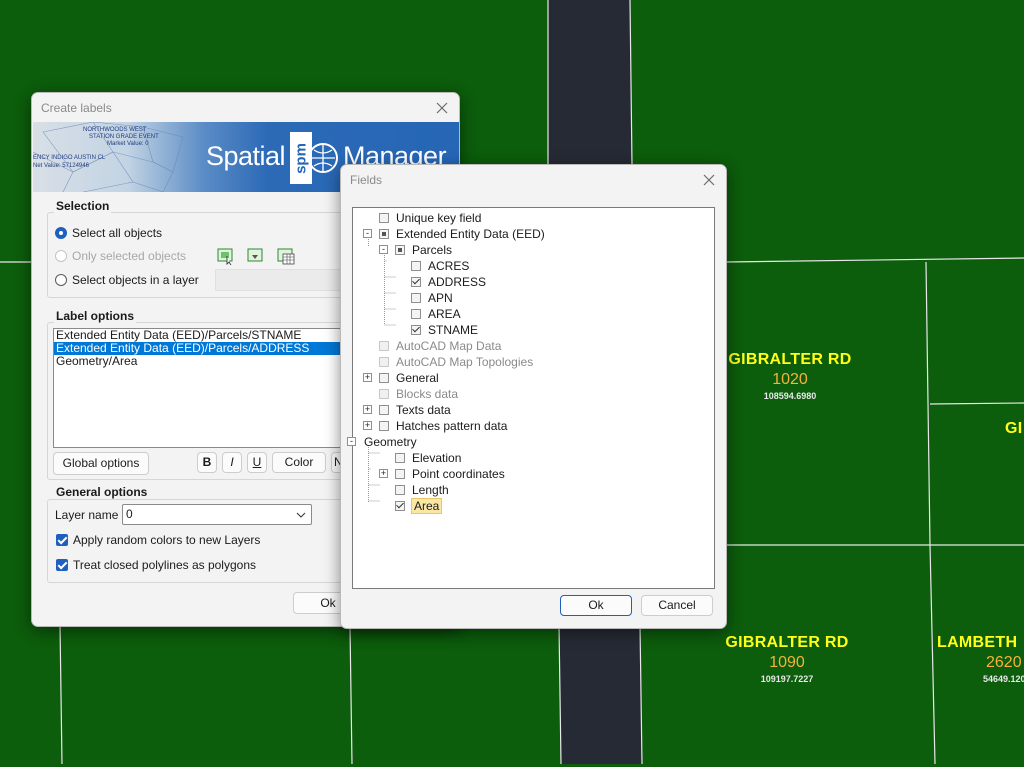 The width and height of the screenshot is (1024, 767). Describe the element at coordinates (1003, 679) in the screenshot. I see `area-value: 54649.120` at that location.